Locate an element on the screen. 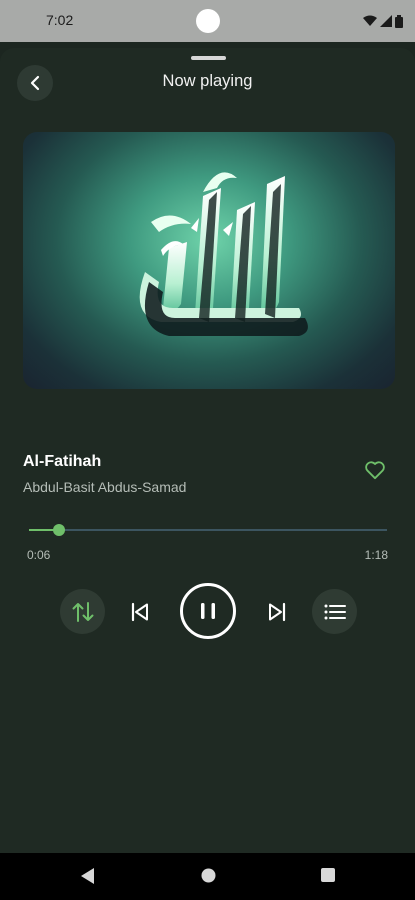  playlist-icon is located at coordinates (335, 611).